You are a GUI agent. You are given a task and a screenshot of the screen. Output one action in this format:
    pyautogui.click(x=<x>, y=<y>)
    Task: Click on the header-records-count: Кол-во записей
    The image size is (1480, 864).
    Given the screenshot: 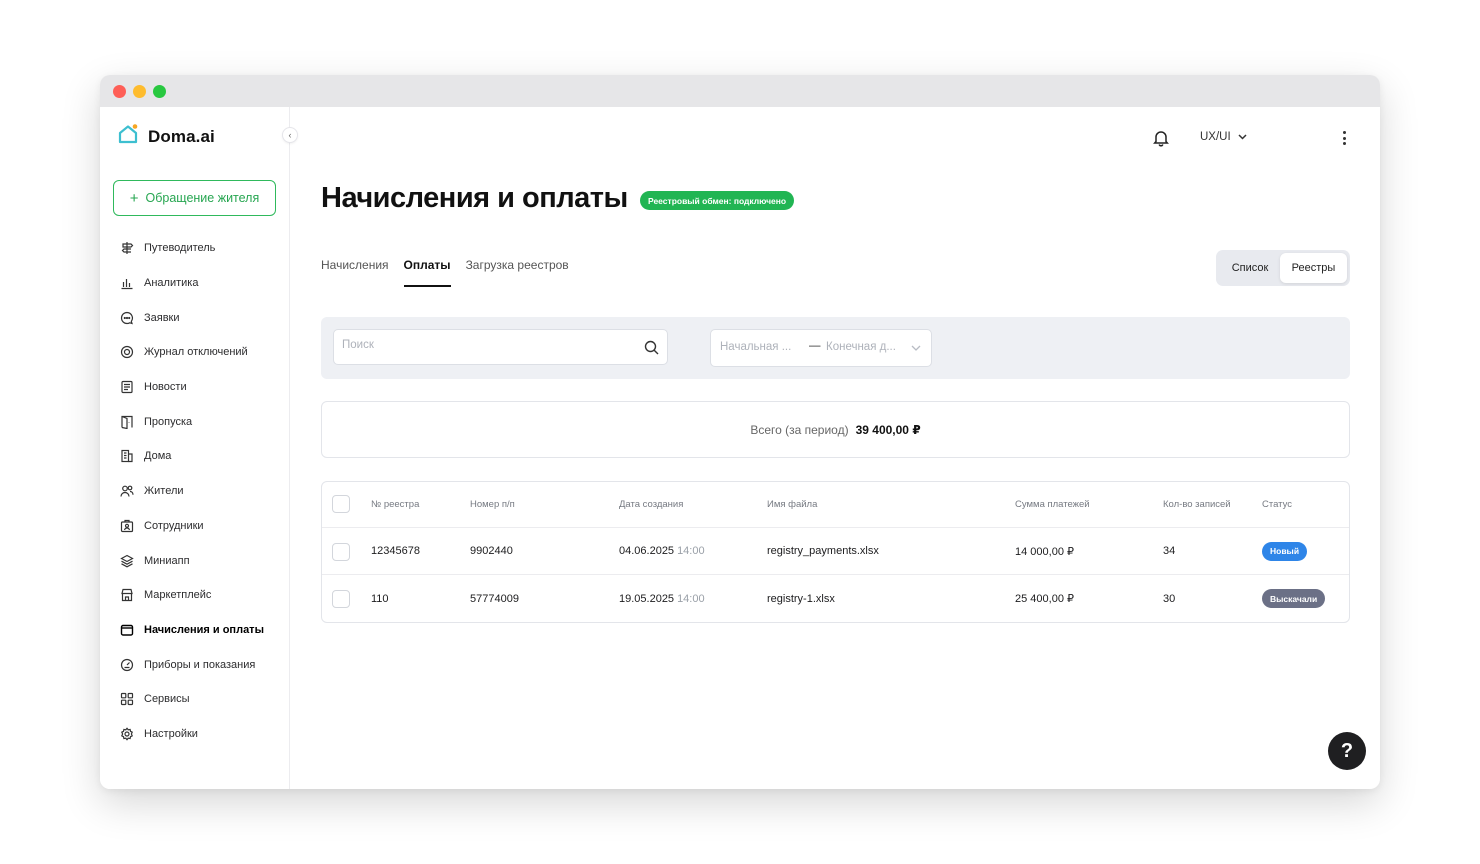 What is the action you would take?
    pyautogui.click(x=1197, y=504)
    